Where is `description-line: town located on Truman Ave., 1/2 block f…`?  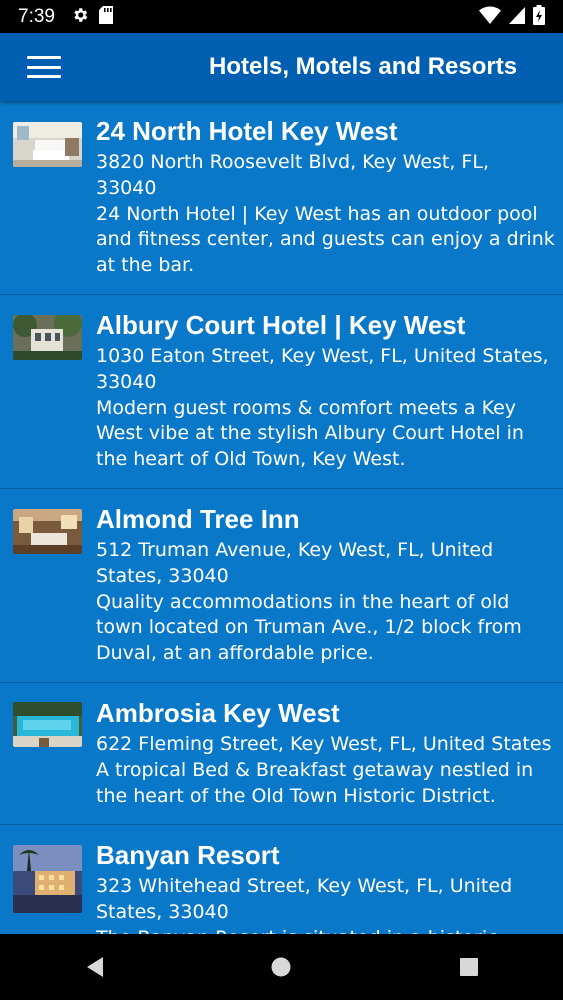 description-line: town located on Truman Ave., 1/2 block f… is located at coordinates (309, 627).